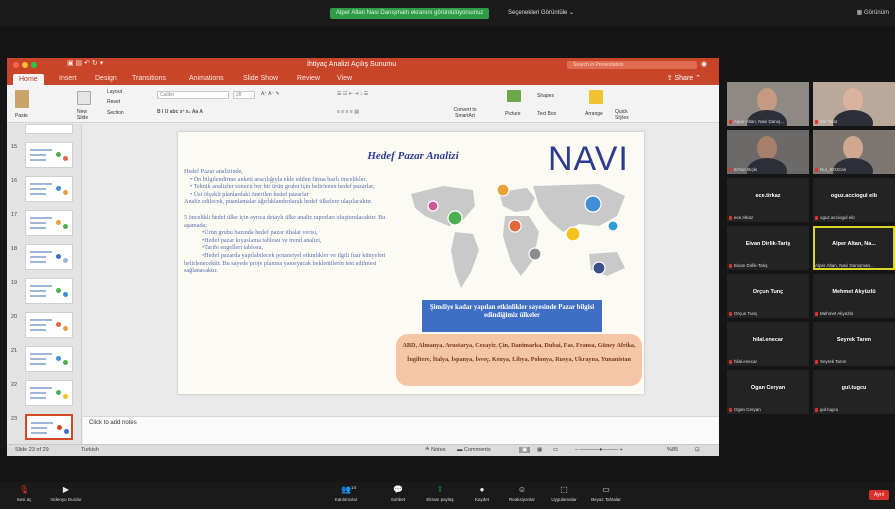 The height and width of the screenshot is (509, 895). I want to click on fit-slide-icon: ⊡, so click(697, 450).